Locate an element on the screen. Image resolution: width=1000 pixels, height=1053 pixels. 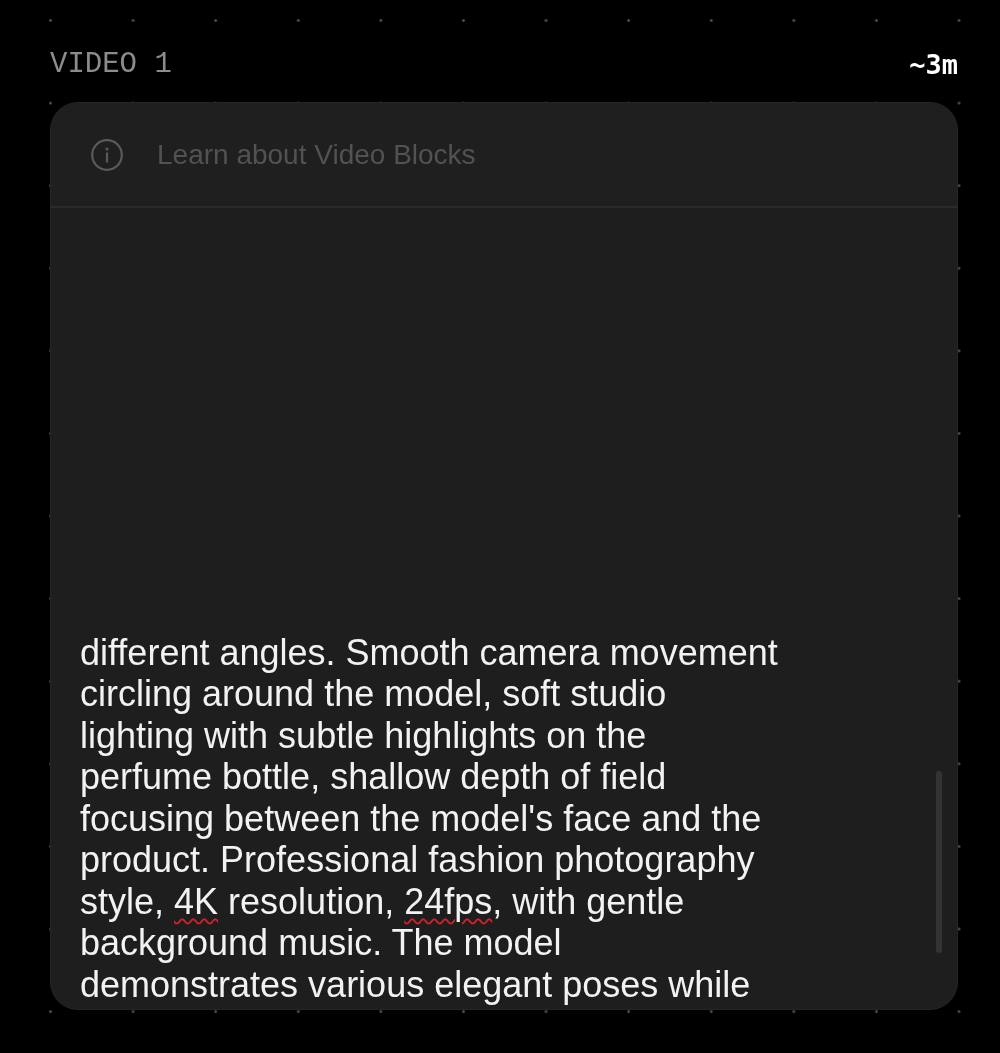
section-label: VIDEO 1 is located at coordinates (111, 64).